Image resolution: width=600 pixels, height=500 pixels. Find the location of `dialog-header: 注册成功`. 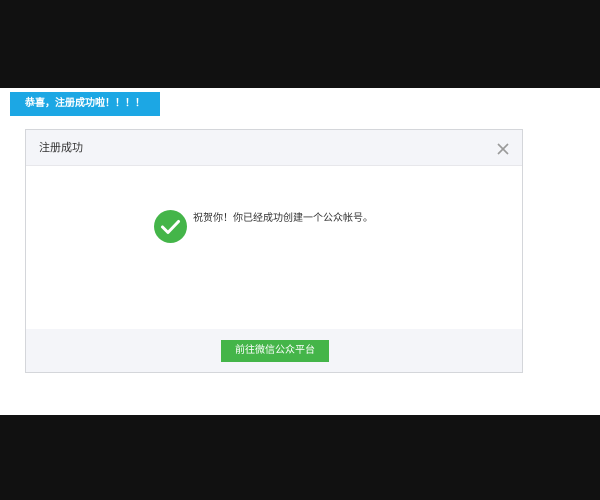

dialog-header: 注册成功 is located at coordinates (274, 148).